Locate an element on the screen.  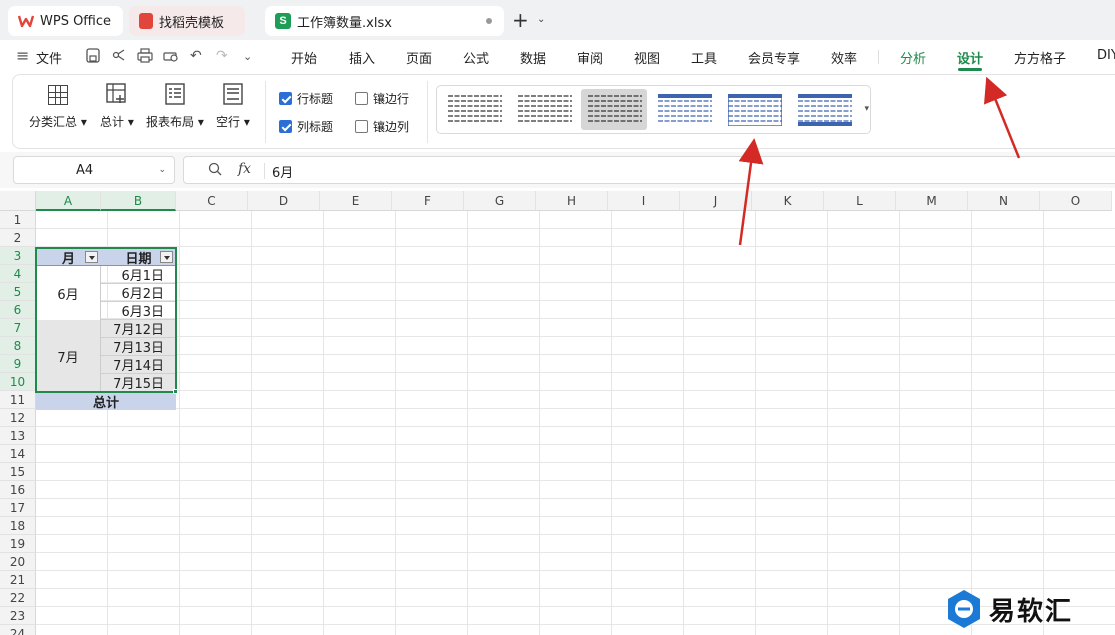
column-header-a: A is located at coordinates (68, 201).